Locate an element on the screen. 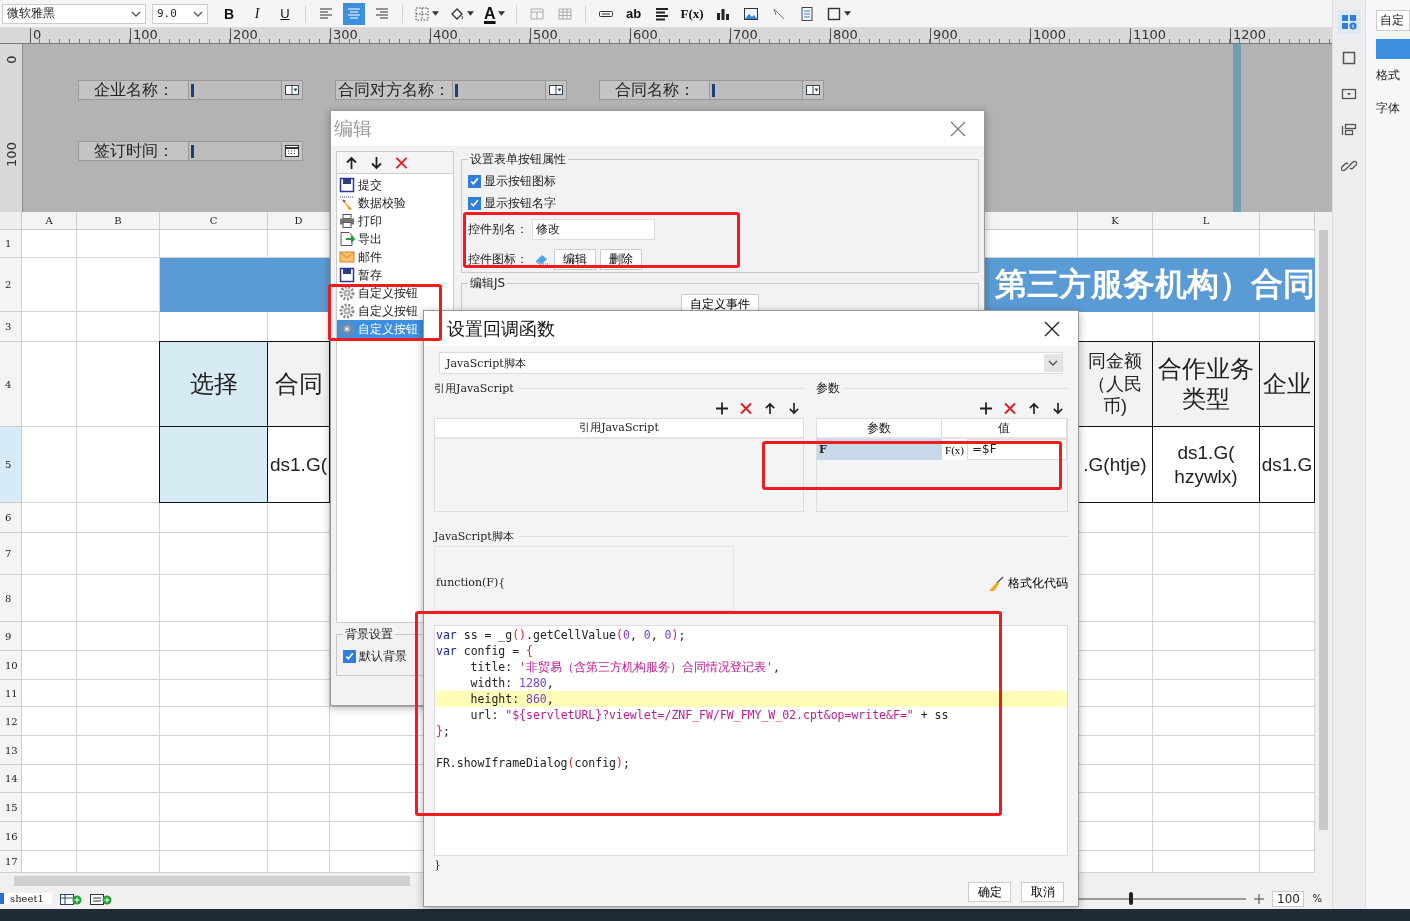 This screenshot has width=1410, height=921. zoom-in-icon is located at coordinates (1259, 898).